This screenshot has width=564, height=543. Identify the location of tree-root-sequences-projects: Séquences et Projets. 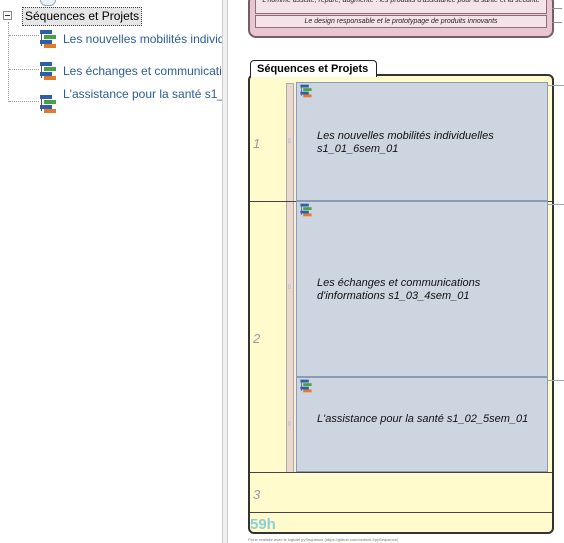
(82, 16).